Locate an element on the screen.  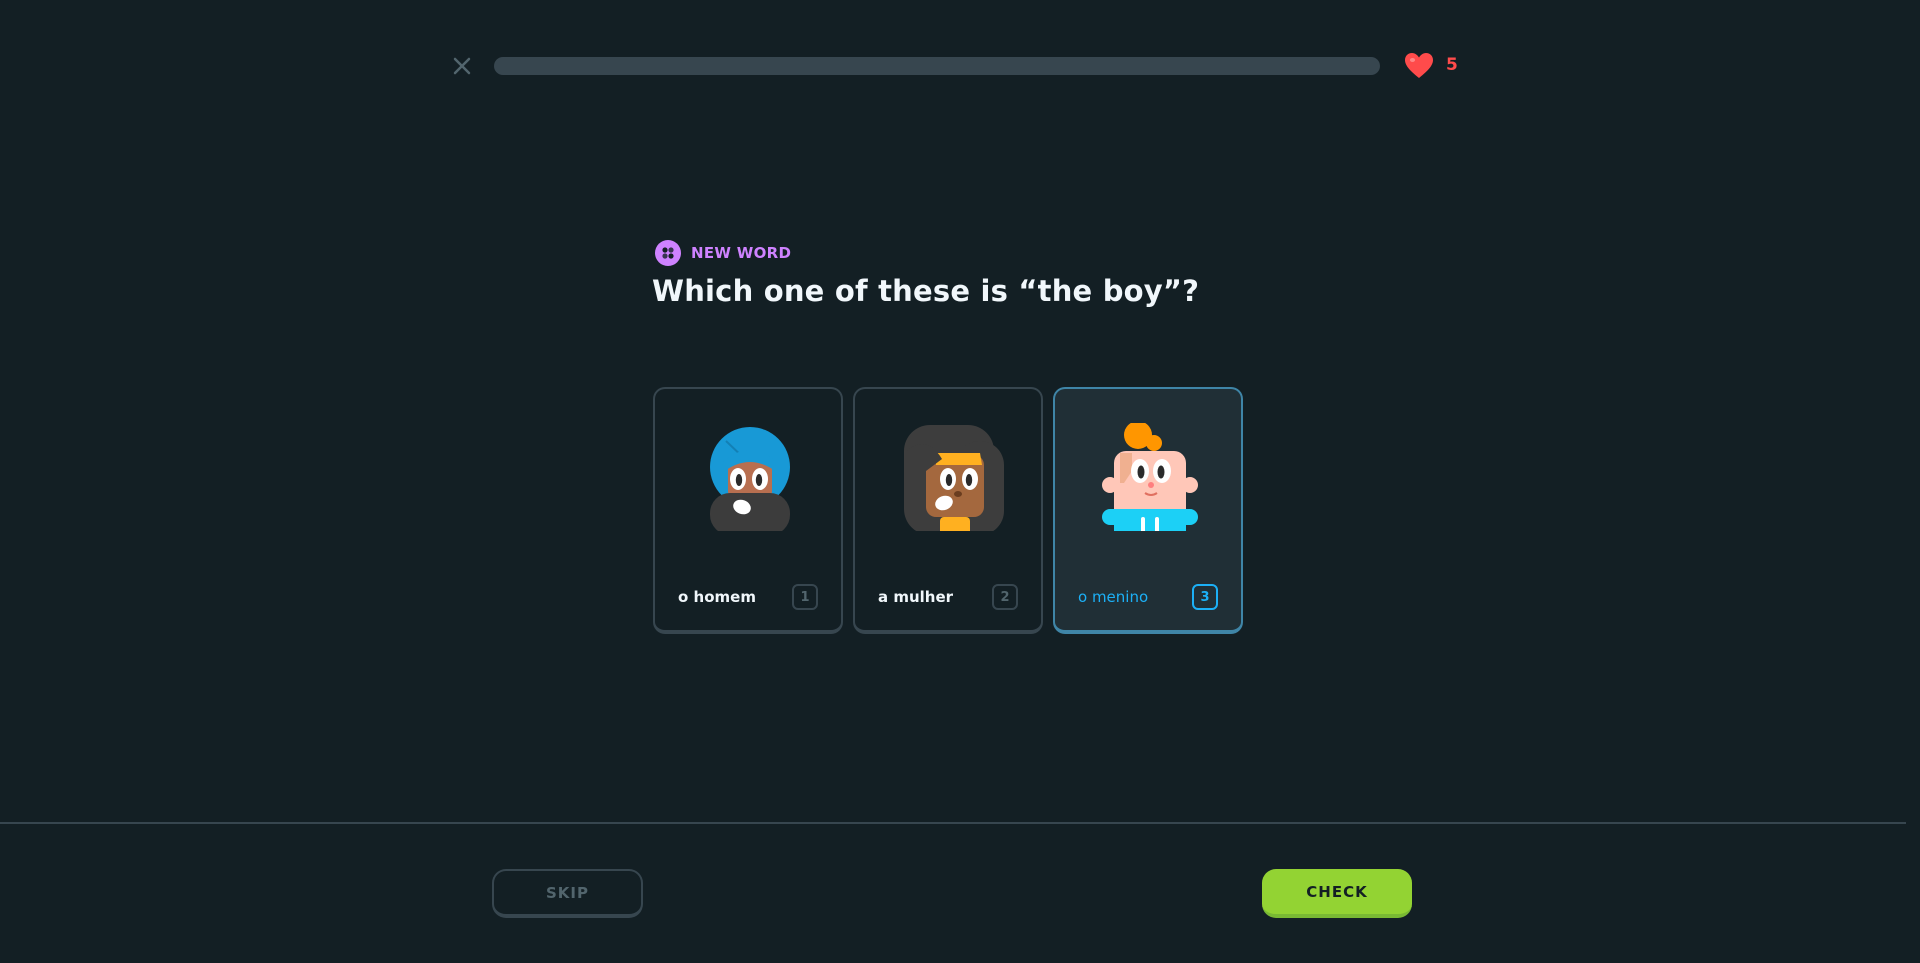
close-icon is located at coordinates (462, 66).